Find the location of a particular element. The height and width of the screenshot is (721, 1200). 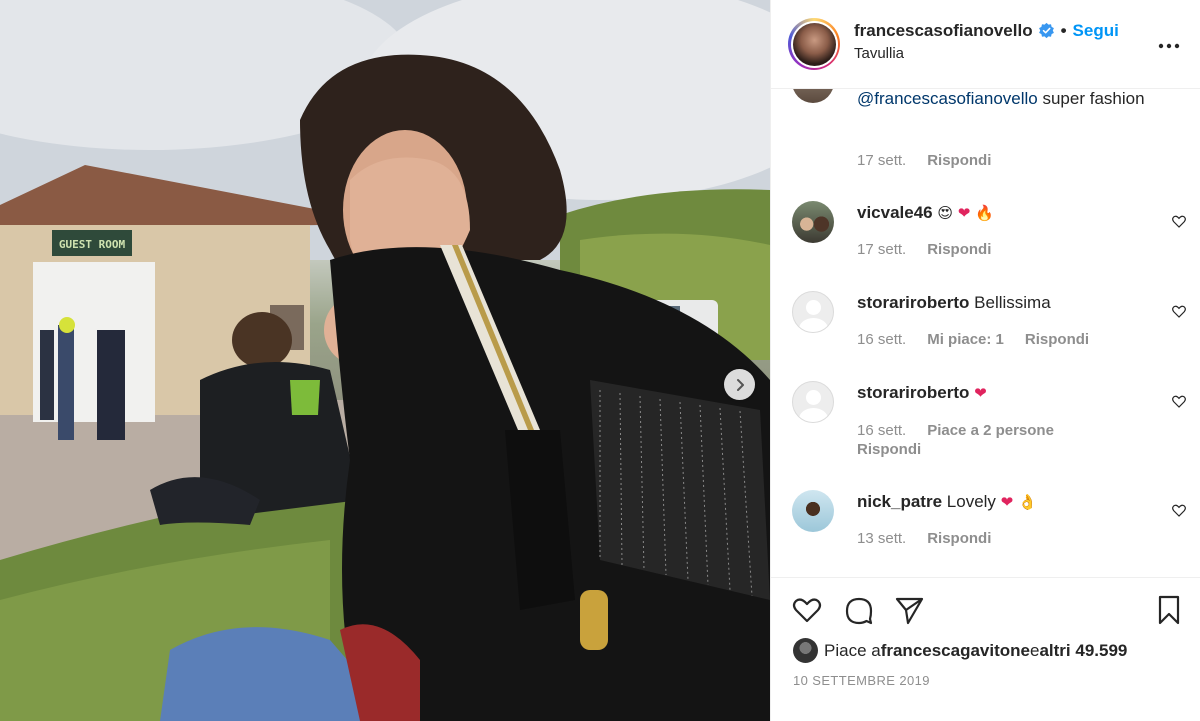

comment-text: storariroberto Bellissima is located at coordinates (1009, 302).